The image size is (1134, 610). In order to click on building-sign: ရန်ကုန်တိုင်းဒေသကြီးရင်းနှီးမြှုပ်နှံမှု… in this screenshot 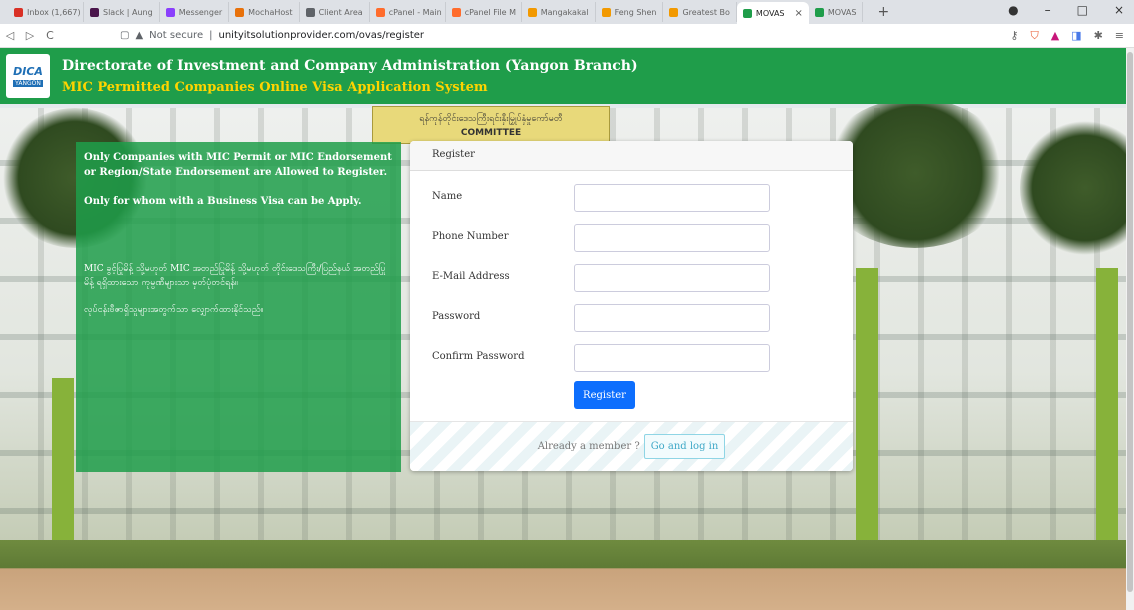, I will do `click(491, 125)`.